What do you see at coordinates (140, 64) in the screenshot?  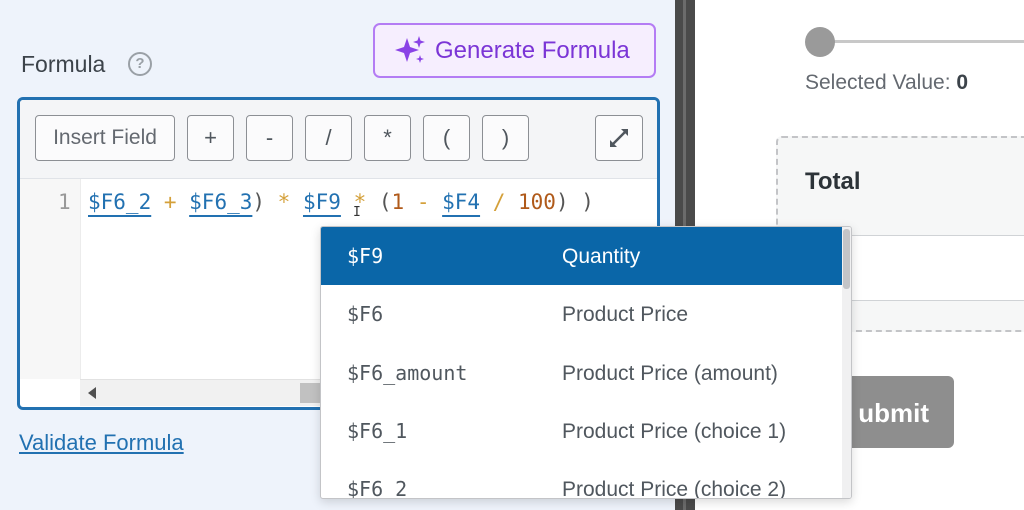 I see `question-circle-icon: ?` at bounding box center [140, 64].